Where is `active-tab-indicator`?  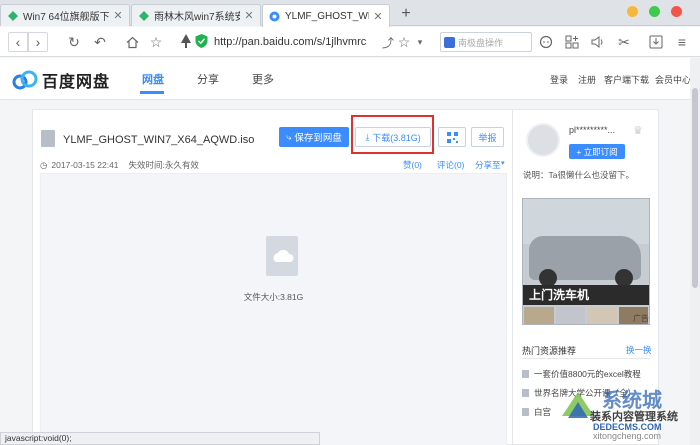 active-tab-indicator is located at coordinates (152, 92).